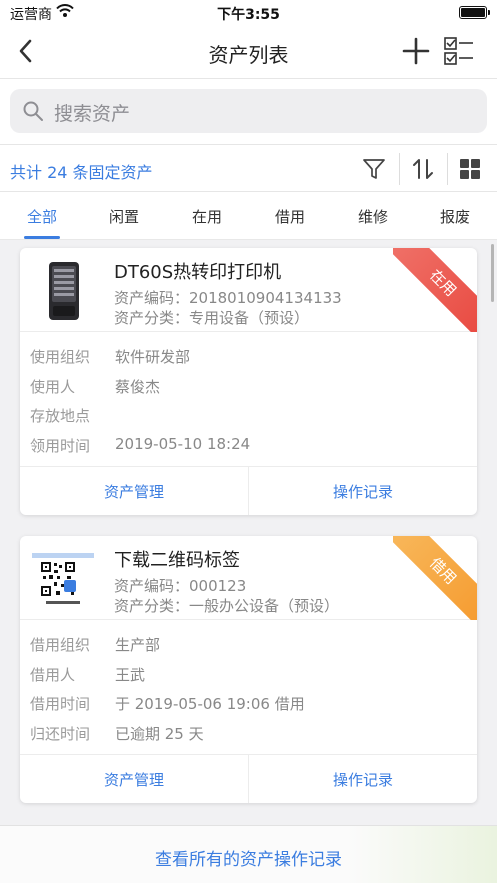 The image size is (497, 883). I want to click on detail-label: 借用组织, so click(60, 645).